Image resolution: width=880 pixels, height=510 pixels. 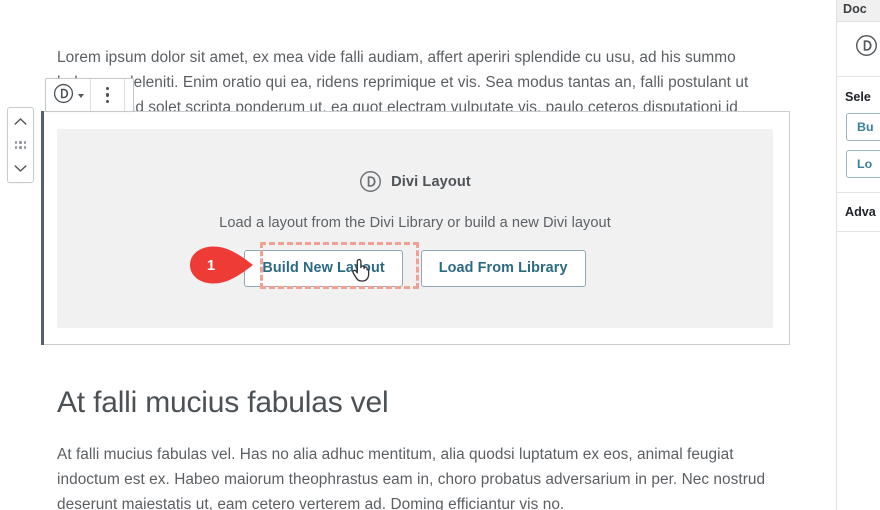 What do you see at coordinates (855, 9) in the screenshot?
I see `tab-document: Doc` at bounding box center [855, 9].